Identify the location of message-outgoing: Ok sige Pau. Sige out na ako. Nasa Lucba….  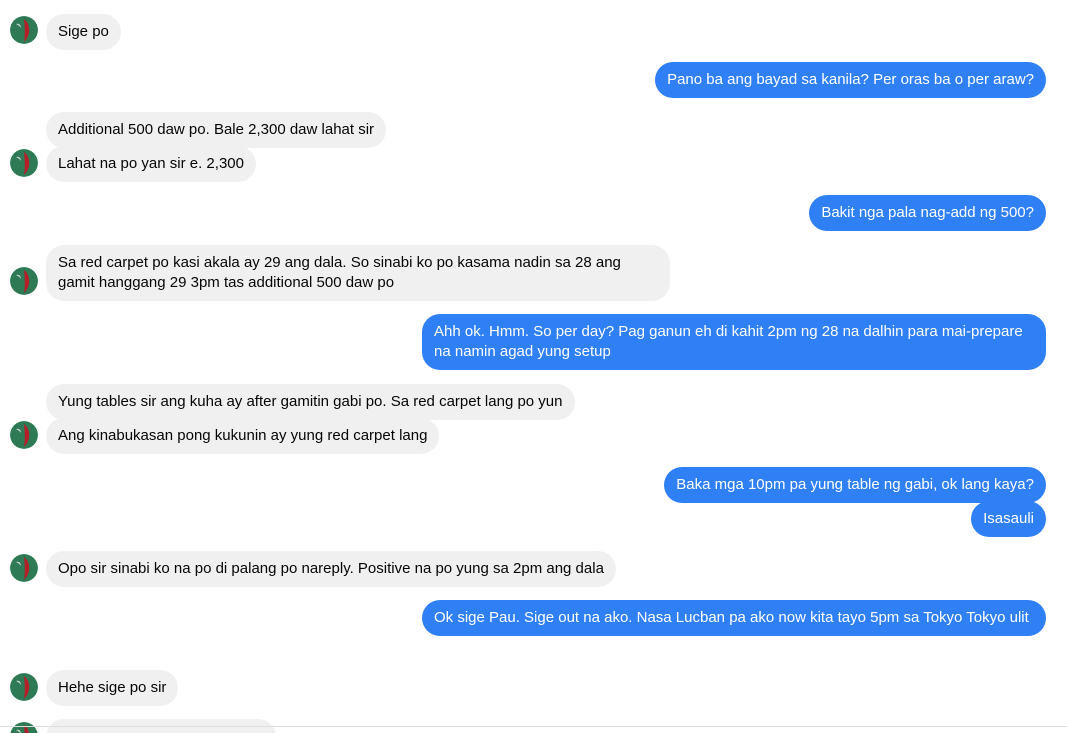
(734, 618).